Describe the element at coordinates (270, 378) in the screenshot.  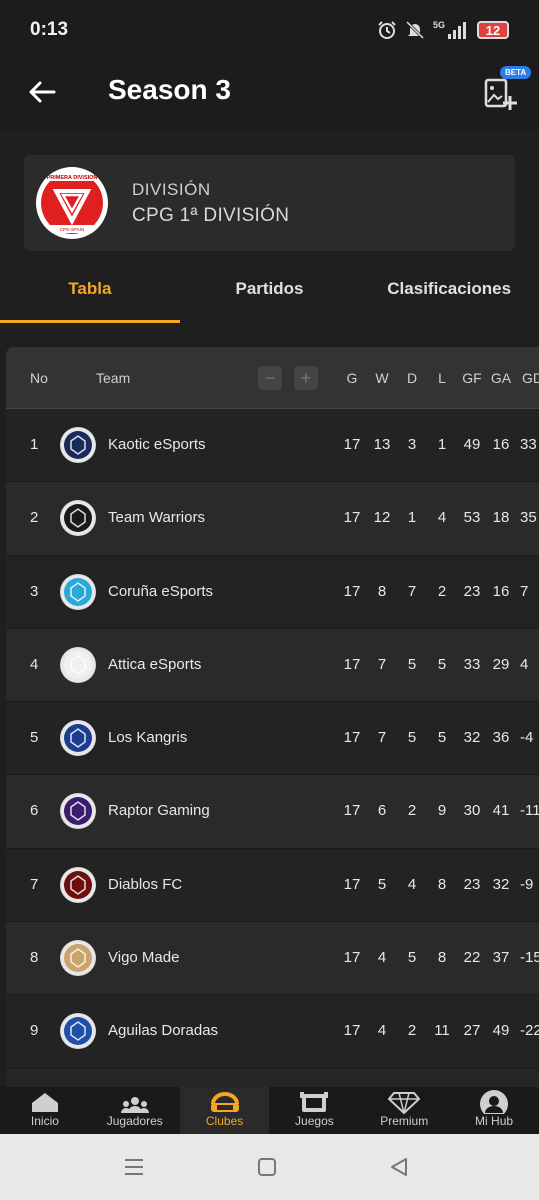
I see `zoom-out-button: −` at that location.